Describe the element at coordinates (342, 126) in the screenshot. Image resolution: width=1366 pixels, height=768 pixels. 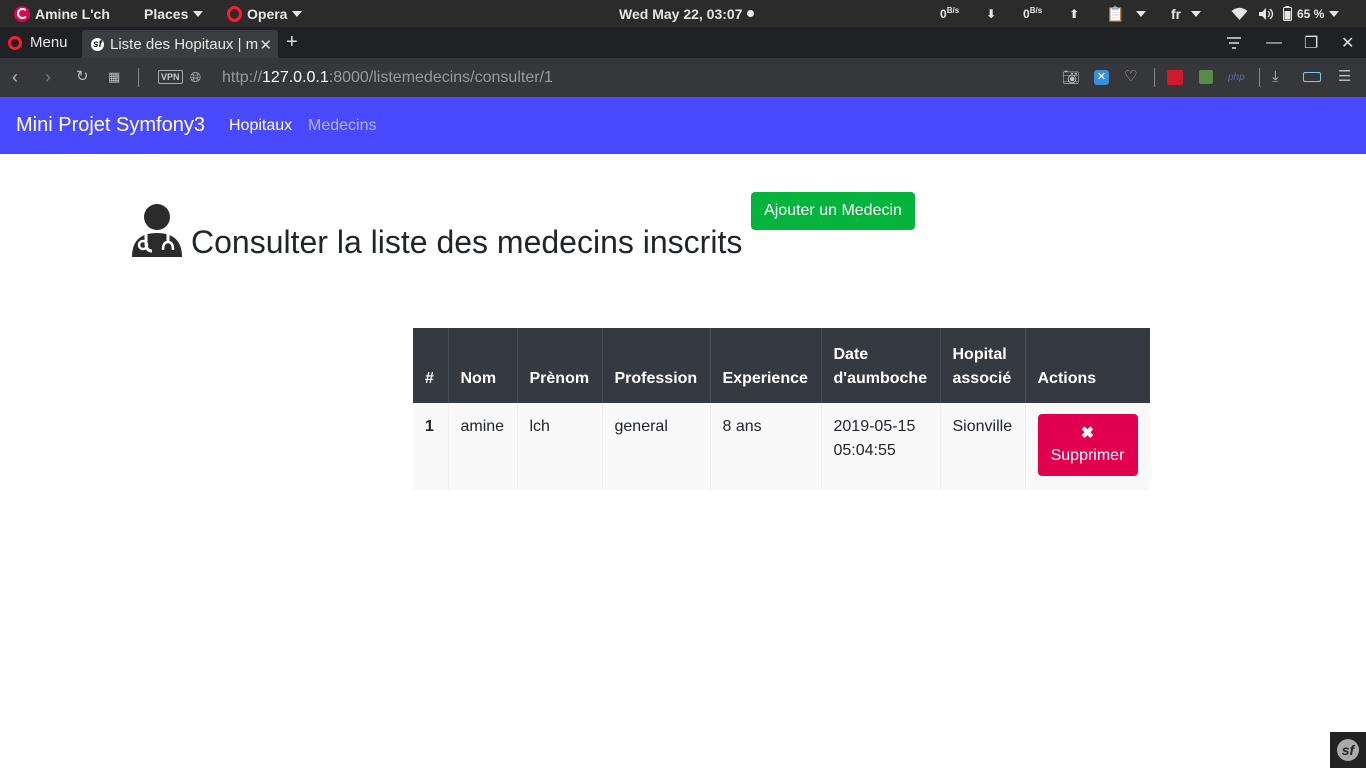
I see `nav-link-medecins: Medecins` at that location.